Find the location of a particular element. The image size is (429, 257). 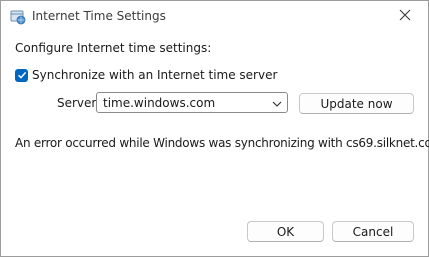

title-bar: Internet Time Settings is located at coordinates (214, 16).